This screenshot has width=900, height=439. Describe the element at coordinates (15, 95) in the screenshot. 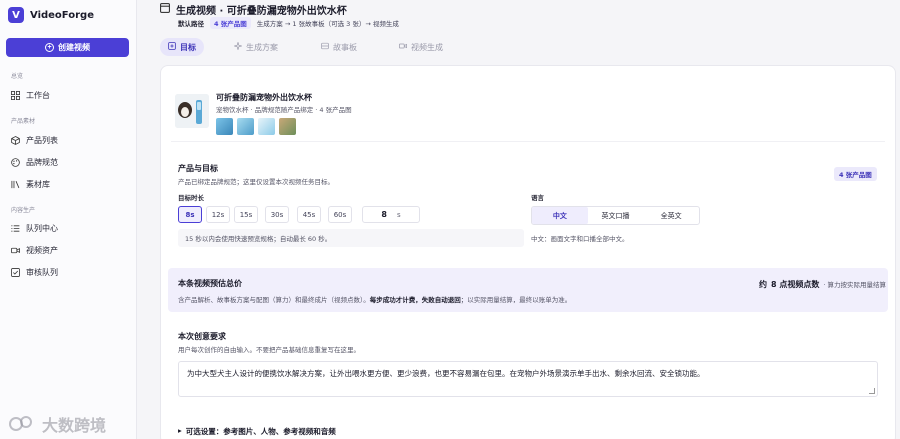

I see `grid-icon` at that location.